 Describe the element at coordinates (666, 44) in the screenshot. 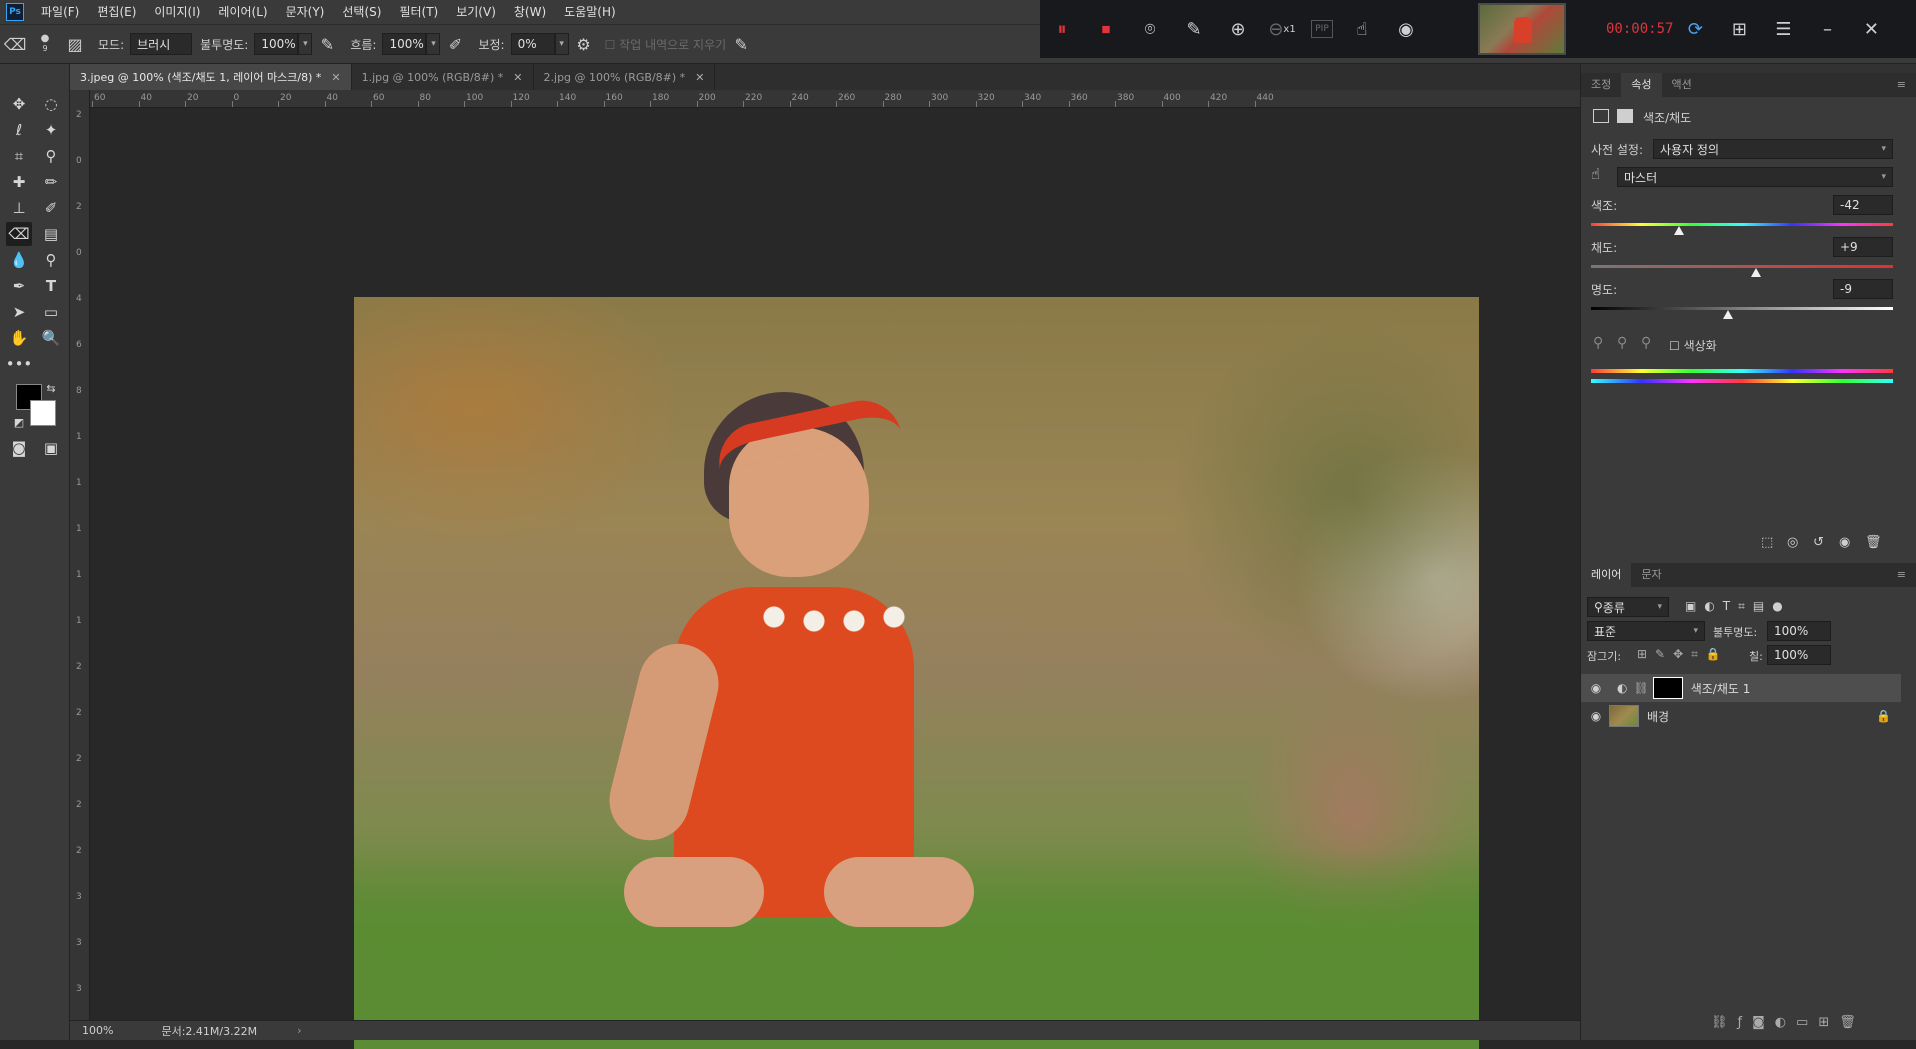

I see `erase-to-history-checkbox: ☐ 작업 내역으로 지우기` at that location.